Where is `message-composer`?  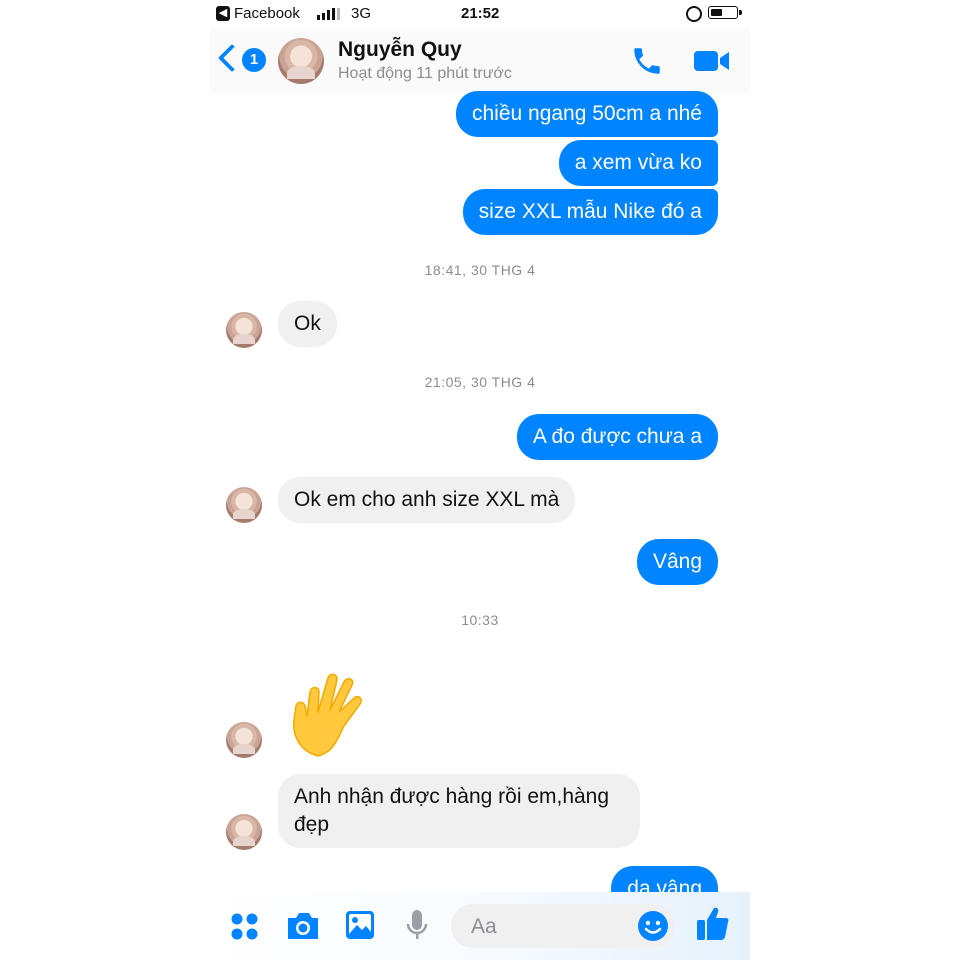
message-composer is located at coordinates (480, 926).